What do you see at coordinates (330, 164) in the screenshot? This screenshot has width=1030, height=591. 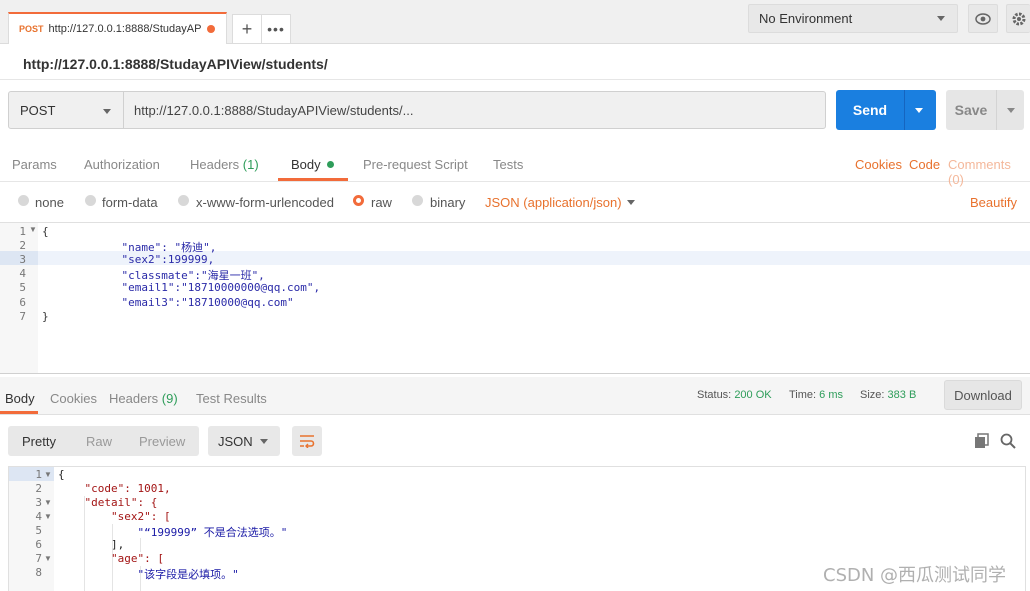 I see `body-indicator-icon` at bounding box center [330, 164].